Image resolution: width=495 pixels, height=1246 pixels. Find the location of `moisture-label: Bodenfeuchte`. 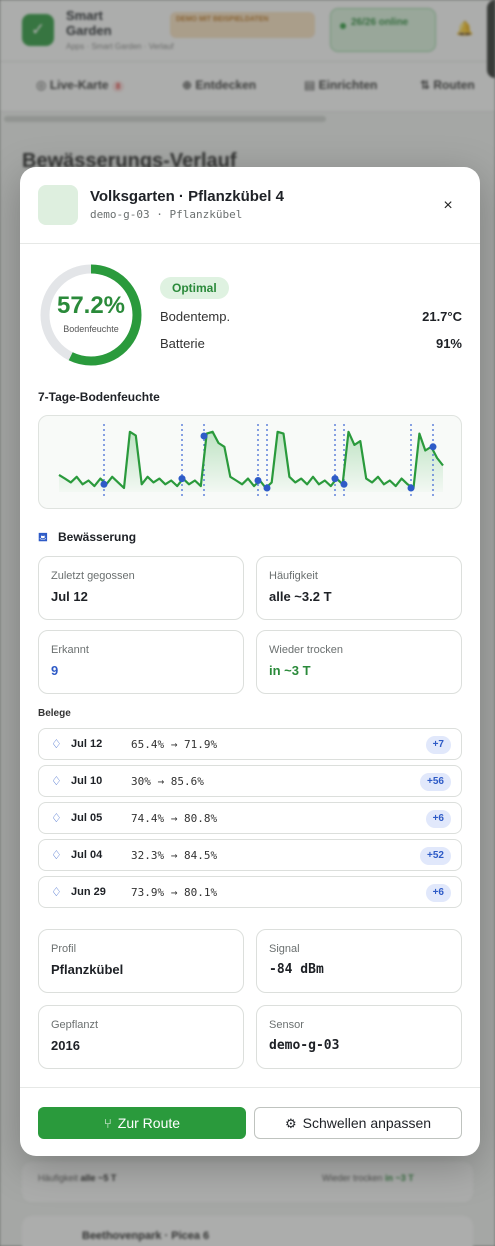

moisture-label: Bodenfeuchte is located at coordinates (91, 329).